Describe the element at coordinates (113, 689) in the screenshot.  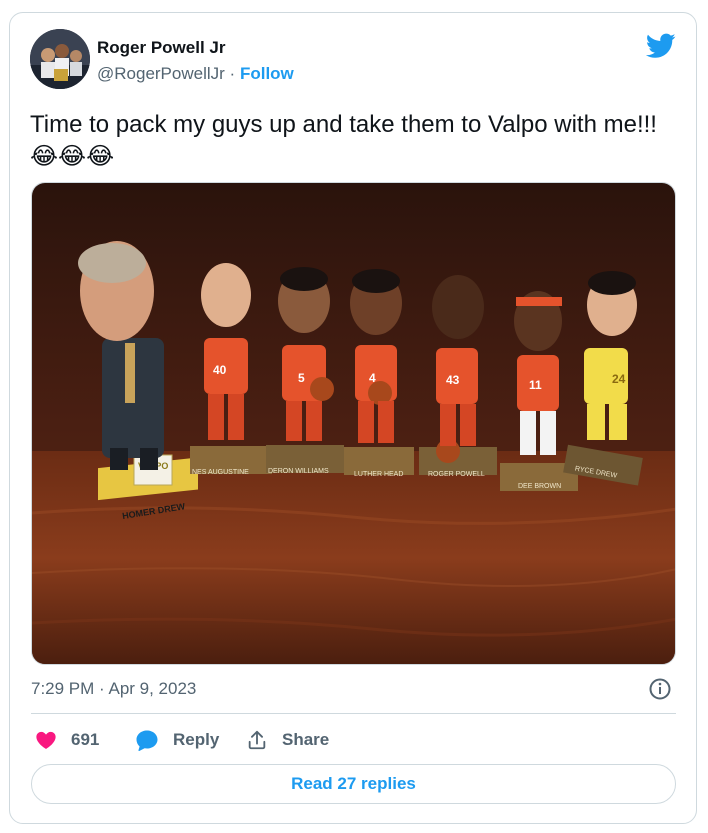
I see `tweet-timestamp: 7:29 PM · Apr 9, 2023` at that location.